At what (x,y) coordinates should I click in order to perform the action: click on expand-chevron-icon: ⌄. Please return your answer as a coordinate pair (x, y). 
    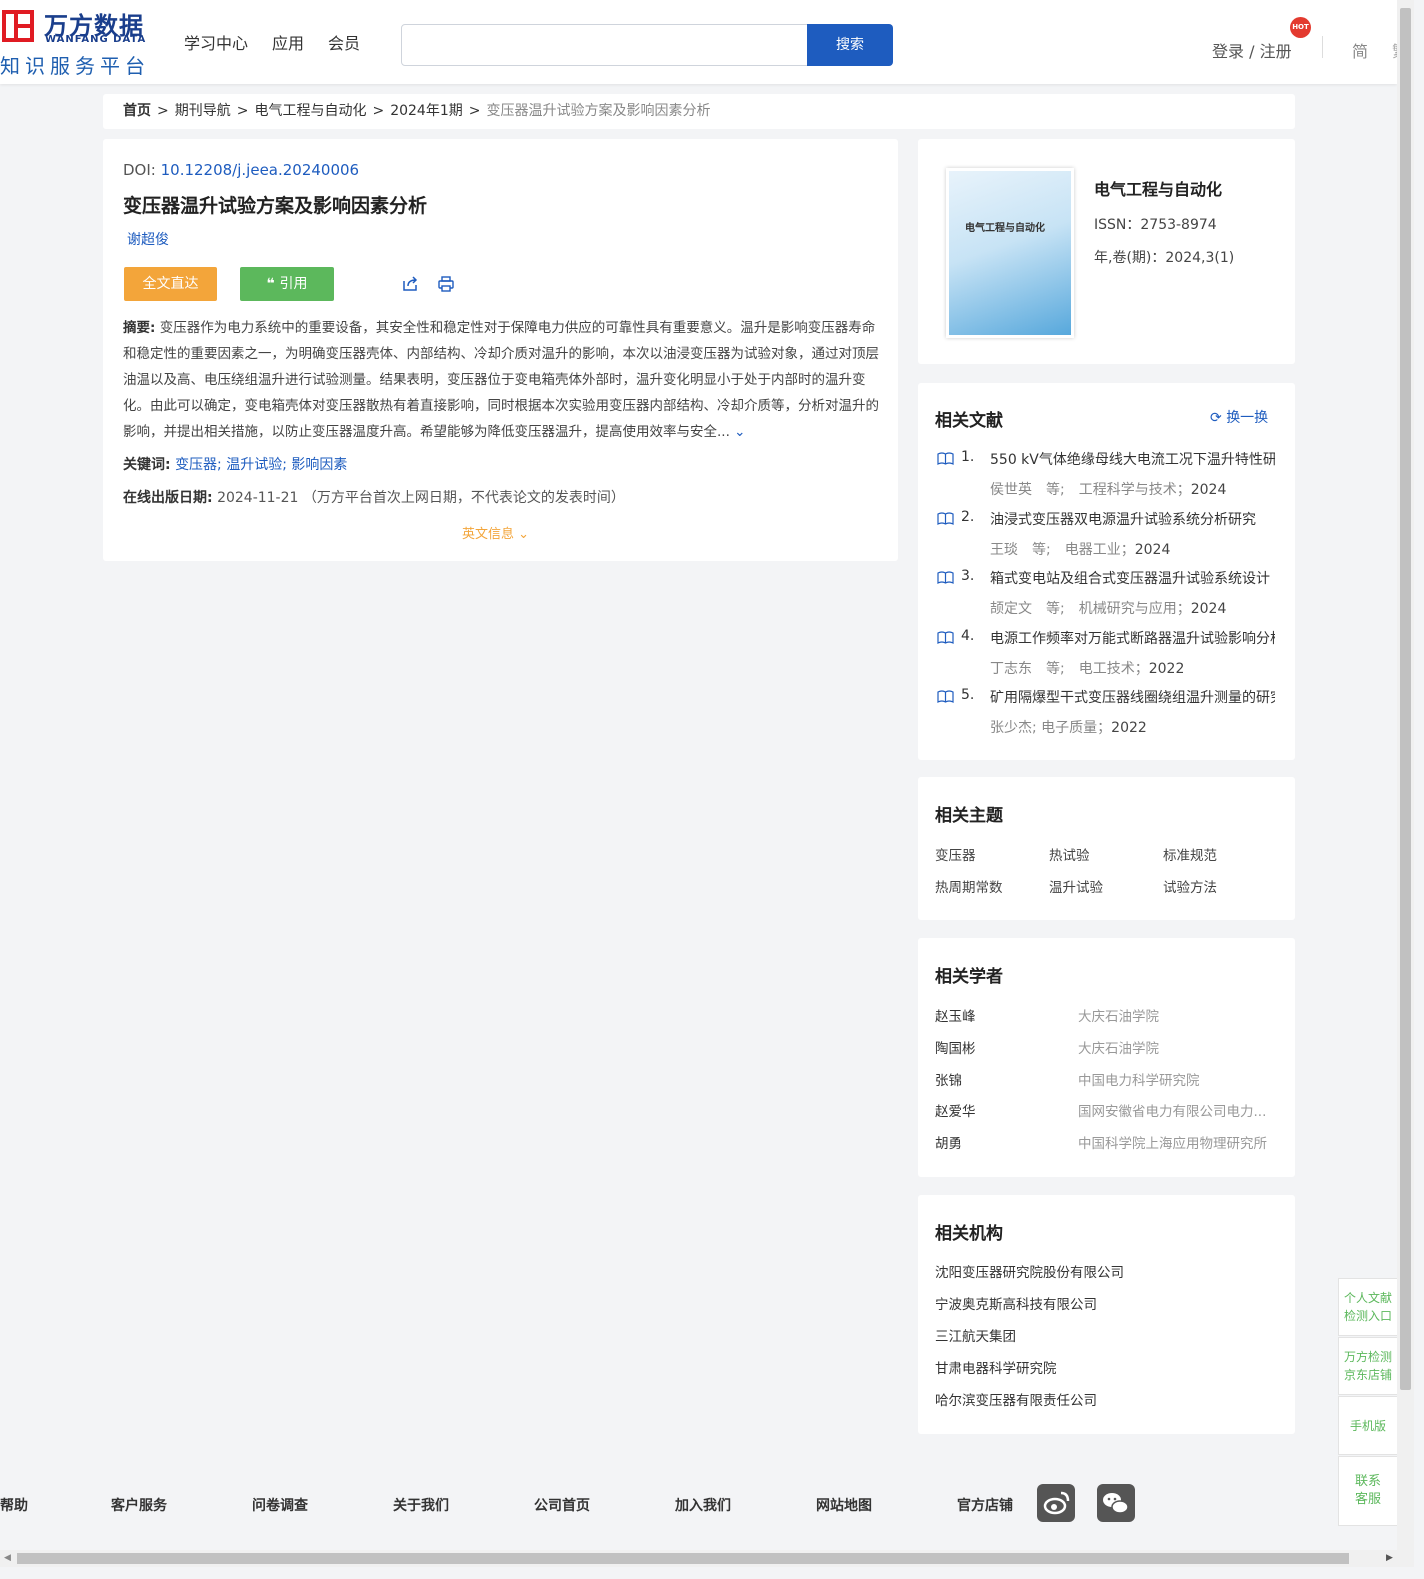
    Looking at the image, I should click on (739, 432).